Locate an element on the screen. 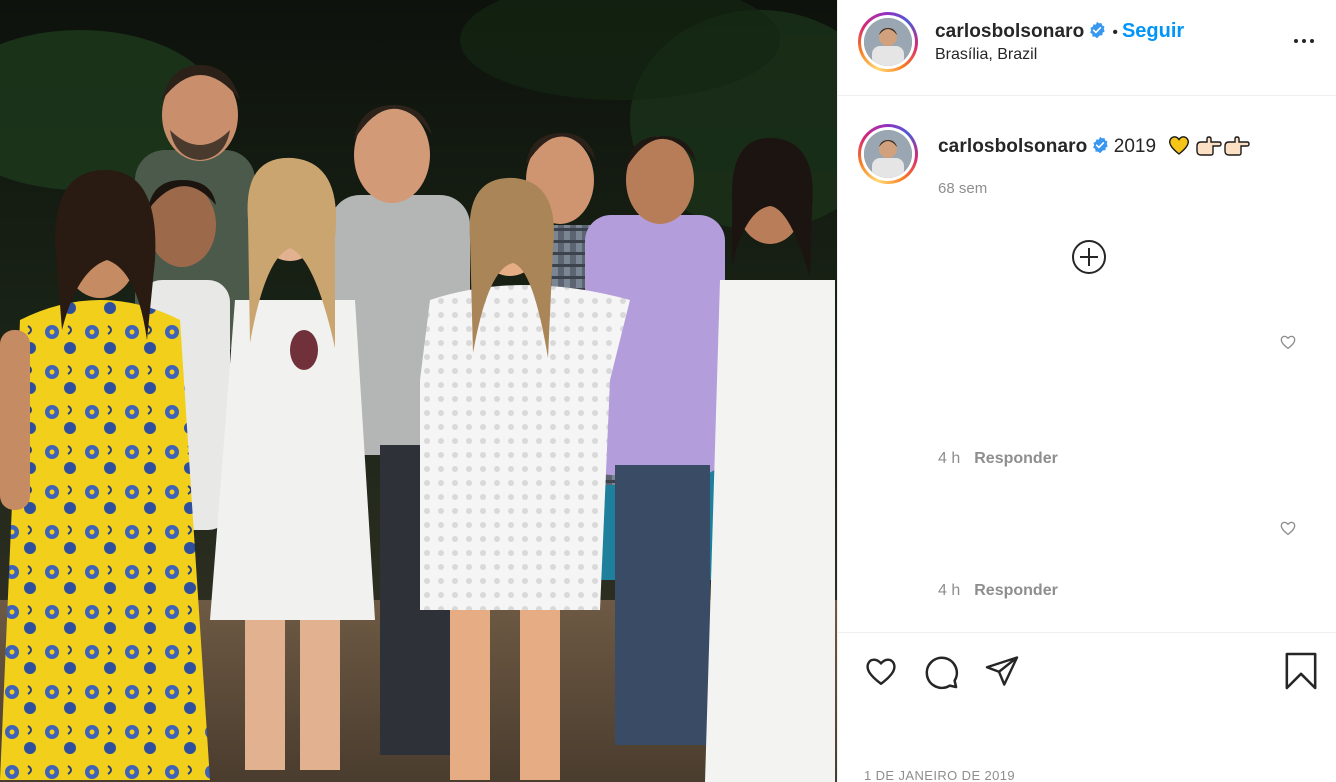 The image size is (1336, 782). comment-time-2: 4 h is located at coordinates (949, 590).